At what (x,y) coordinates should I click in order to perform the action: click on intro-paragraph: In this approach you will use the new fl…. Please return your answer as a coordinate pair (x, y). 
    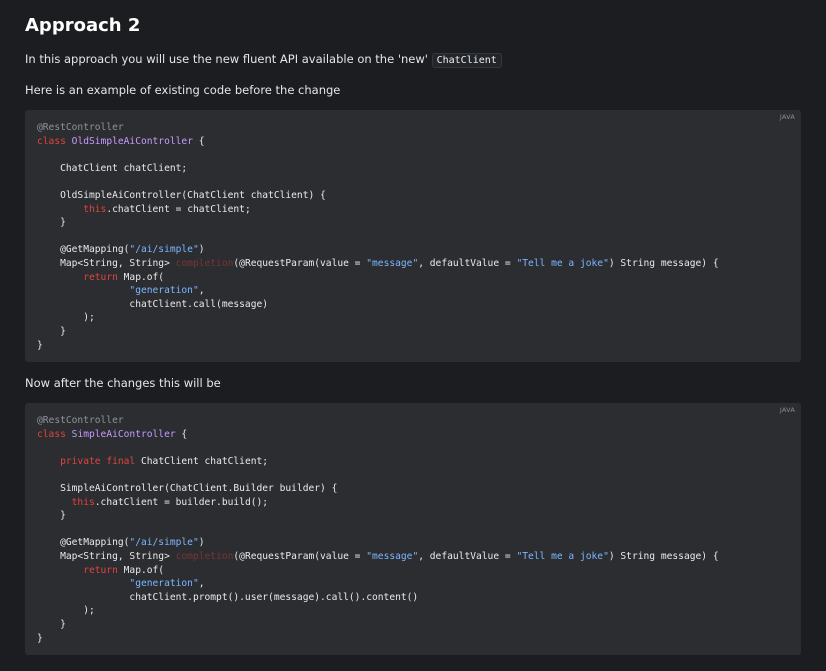
    Looking at the image, I should click on (413, 60).